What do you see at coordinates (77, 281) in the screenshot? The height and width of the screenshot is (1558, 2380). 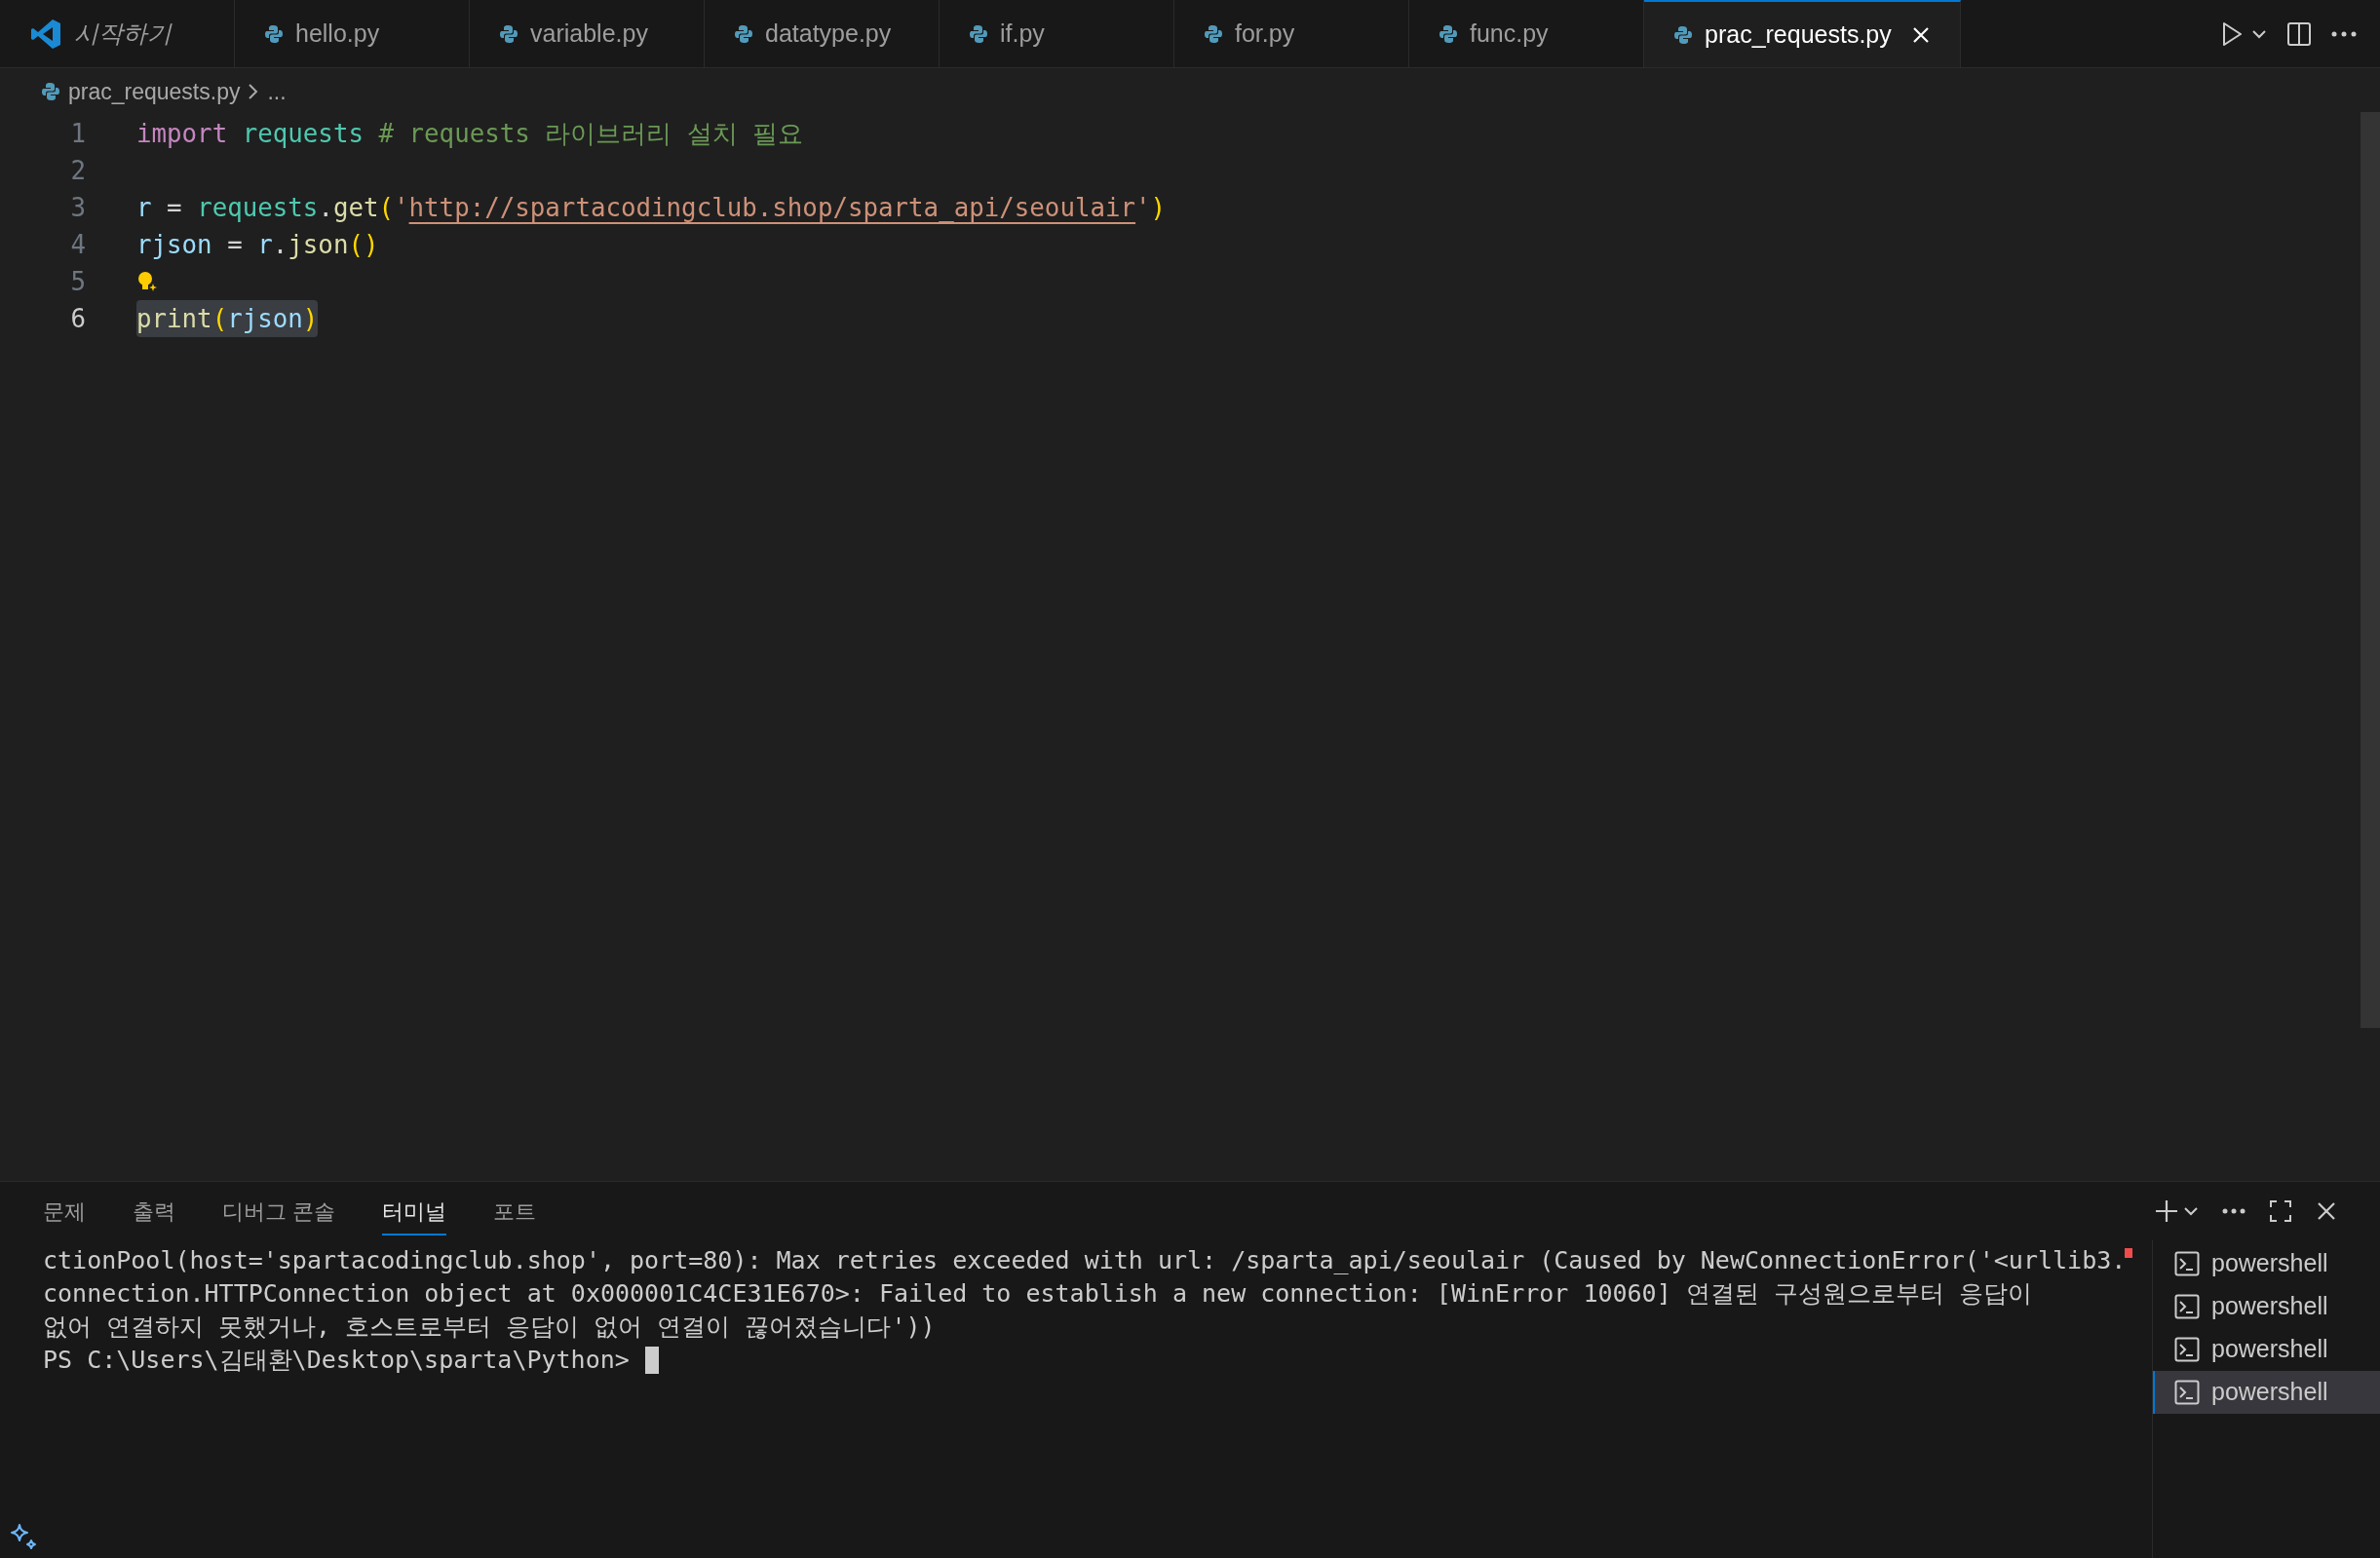 I see `line-number: 5` at bounding box center [77, 281].